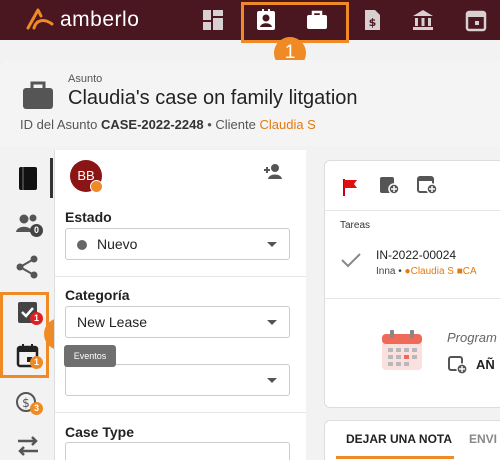 The image size is (500, 460). I want to click on matter-id-label: ID del Asunto, so click(59, 124).